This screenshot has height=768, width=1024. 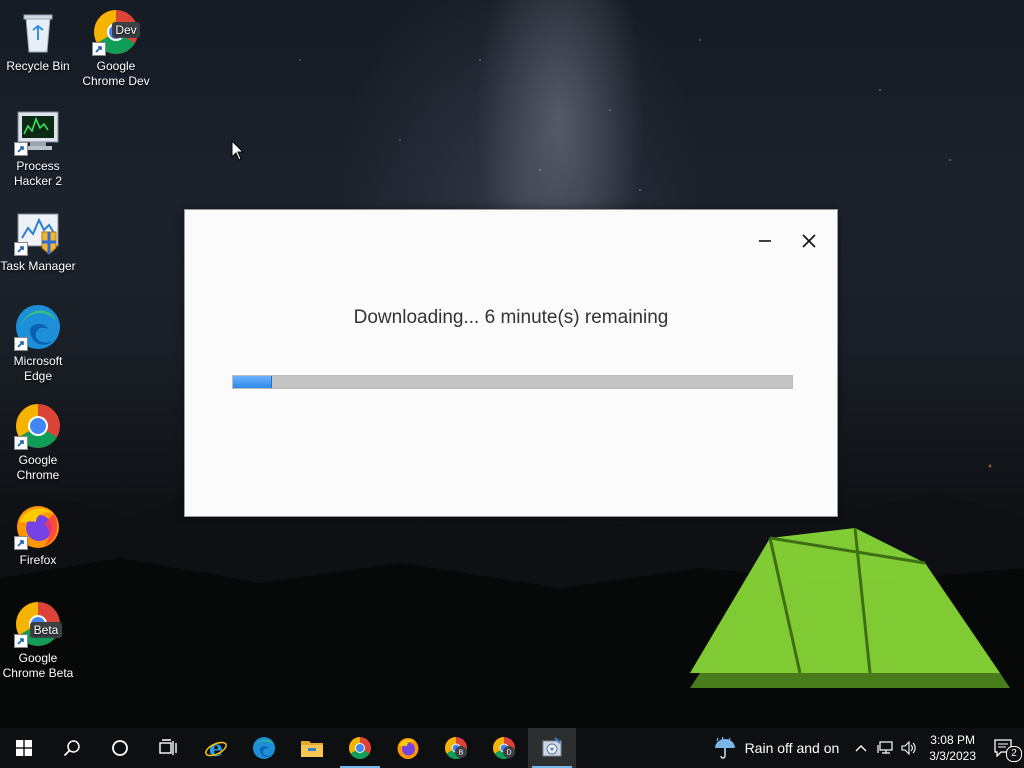 I want to click on clock-time: 3:08 PM, so click(x=952, y=740).